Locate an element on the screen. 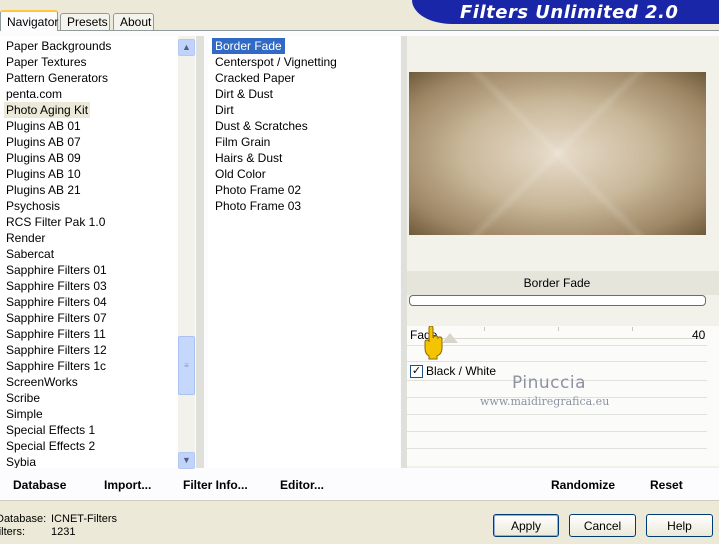  fade-value: 40 is located at coordinates (699, 335).